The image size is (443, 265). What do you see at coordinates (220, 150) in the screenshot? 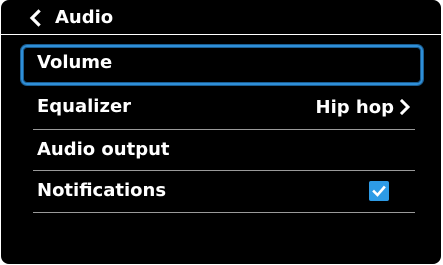
I see `menu-item-audio-output: Audio output` at bounding box center [220, 150].